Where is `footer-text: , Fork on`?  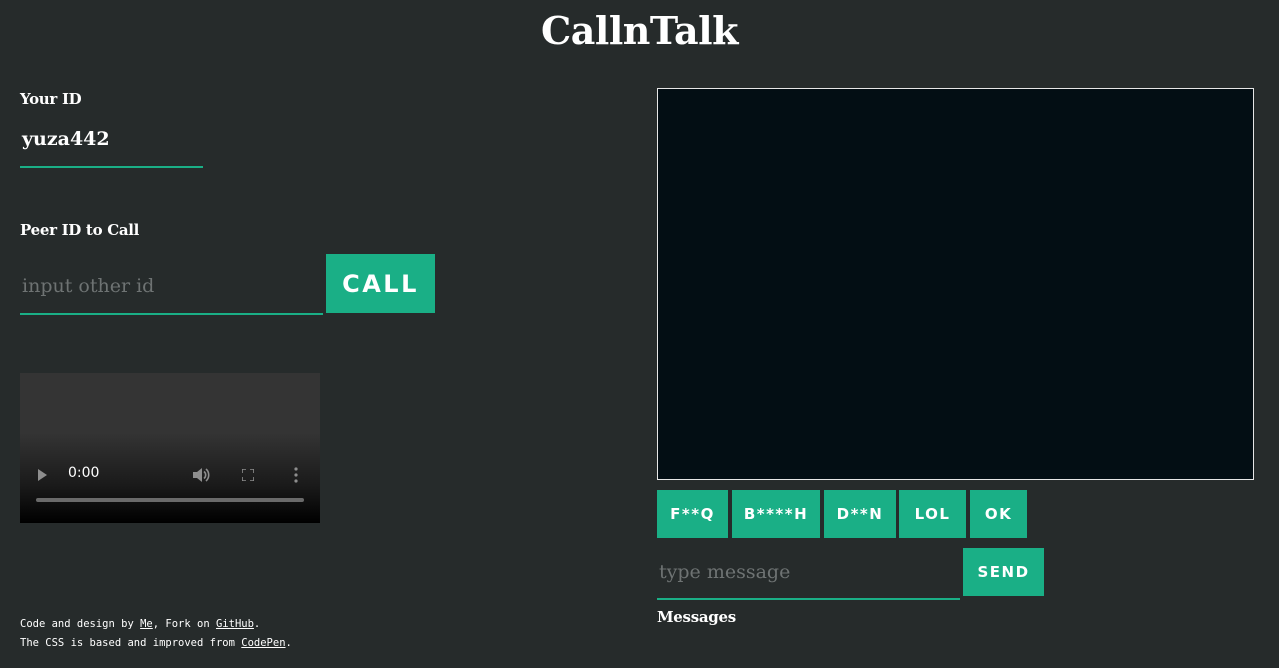 footer-text: , Fork on is located at coordinates (184, 624).